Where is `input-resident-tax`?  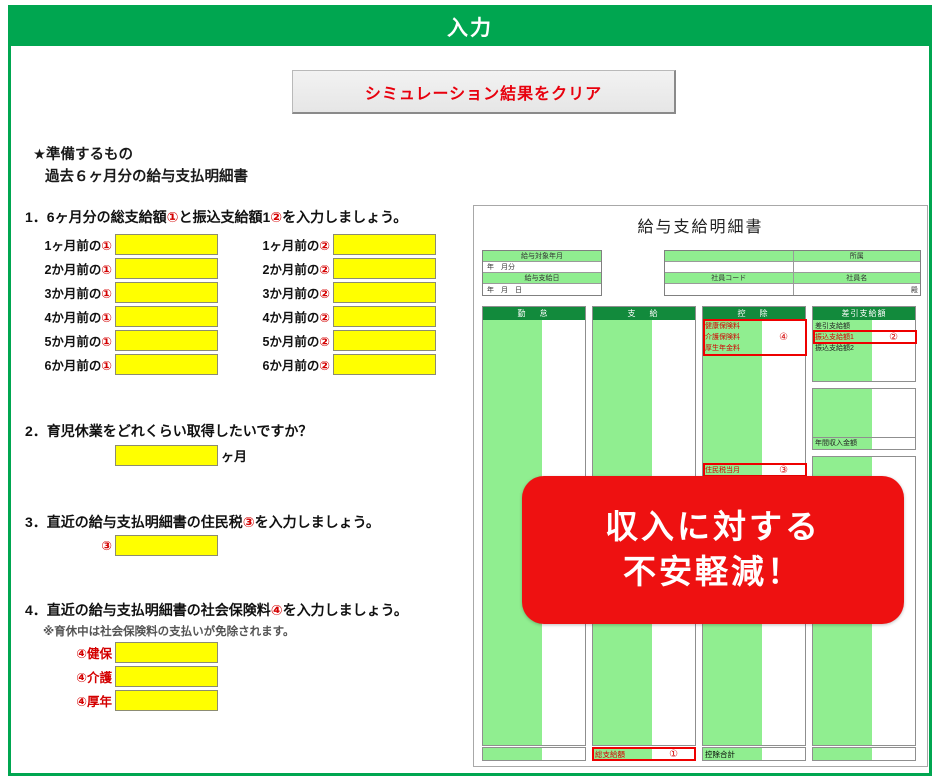
input-resident-tax is located at coordinates (166, 545).